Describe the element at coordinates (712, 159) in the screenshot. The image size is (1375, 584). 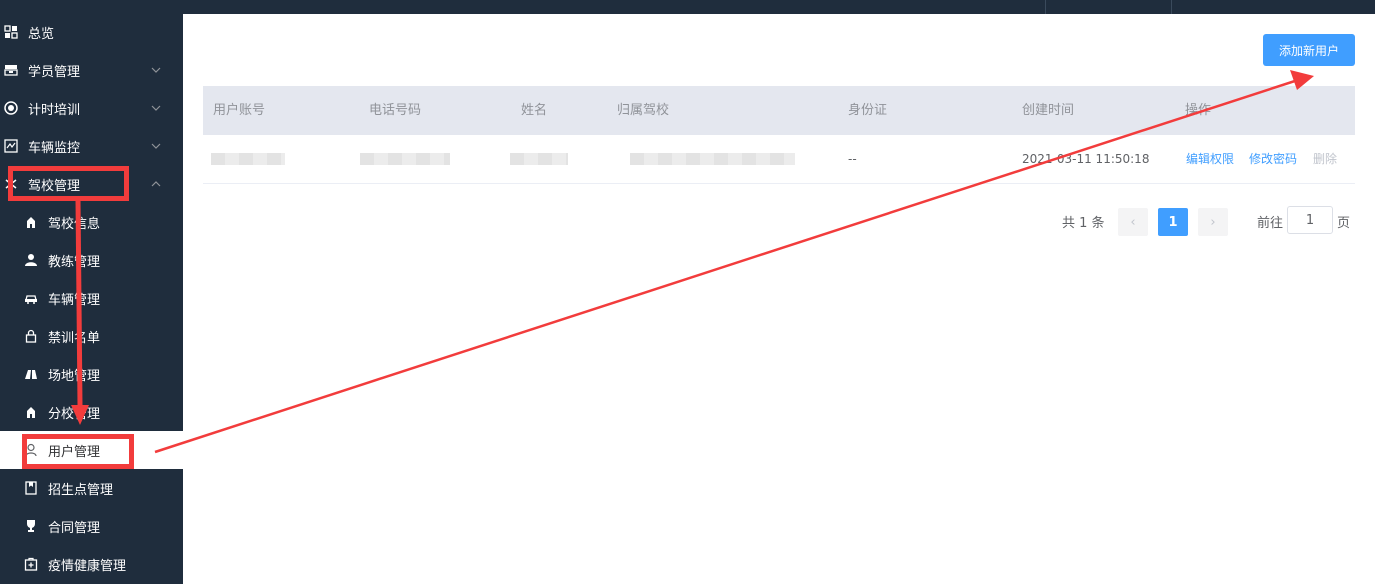
I see `redacted-school` at that location.